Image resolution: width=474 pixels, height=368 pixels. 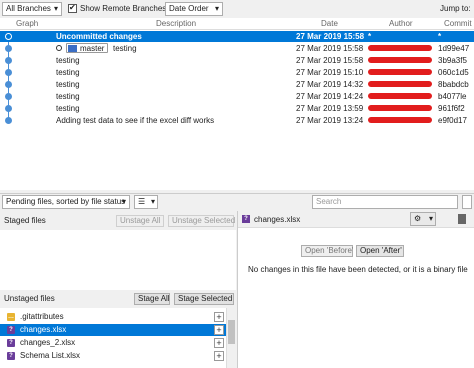 I want to click on diff-file-name: changes.xlsx, so click(x=277, y=219).